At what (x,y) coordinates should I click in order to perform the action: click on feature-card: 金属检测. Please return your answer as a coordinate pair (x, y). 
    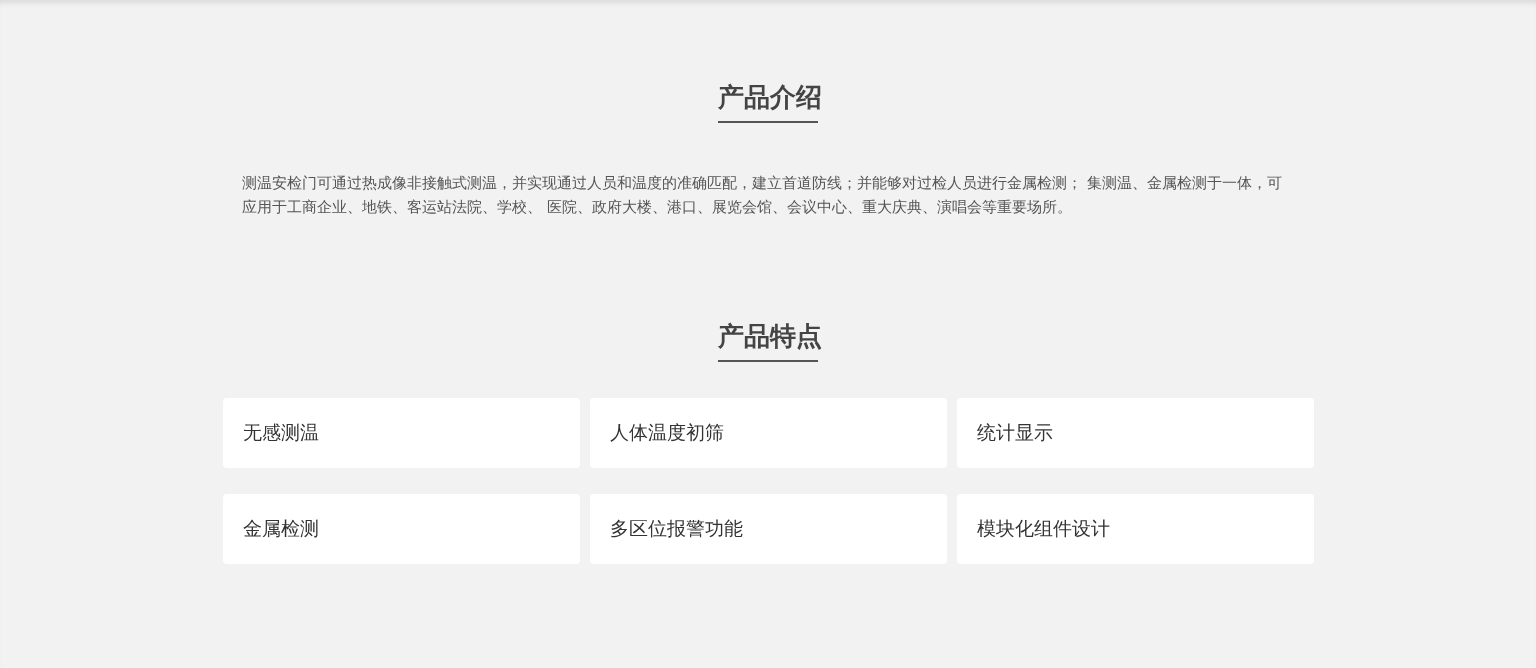
    Looking at the image, I should click on (401, 529).